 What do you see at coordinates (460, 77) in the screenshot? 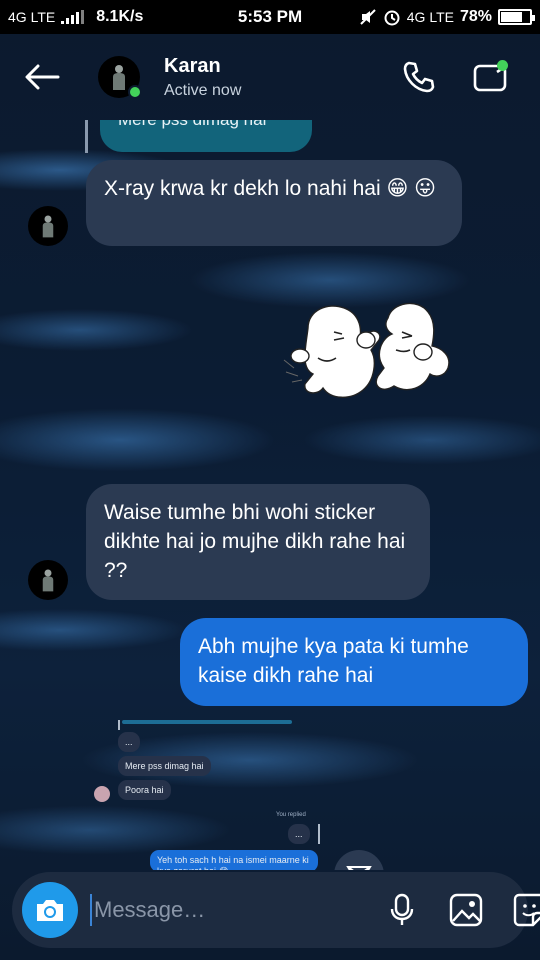
I see `header-actions` at bounding box center [460, 77].